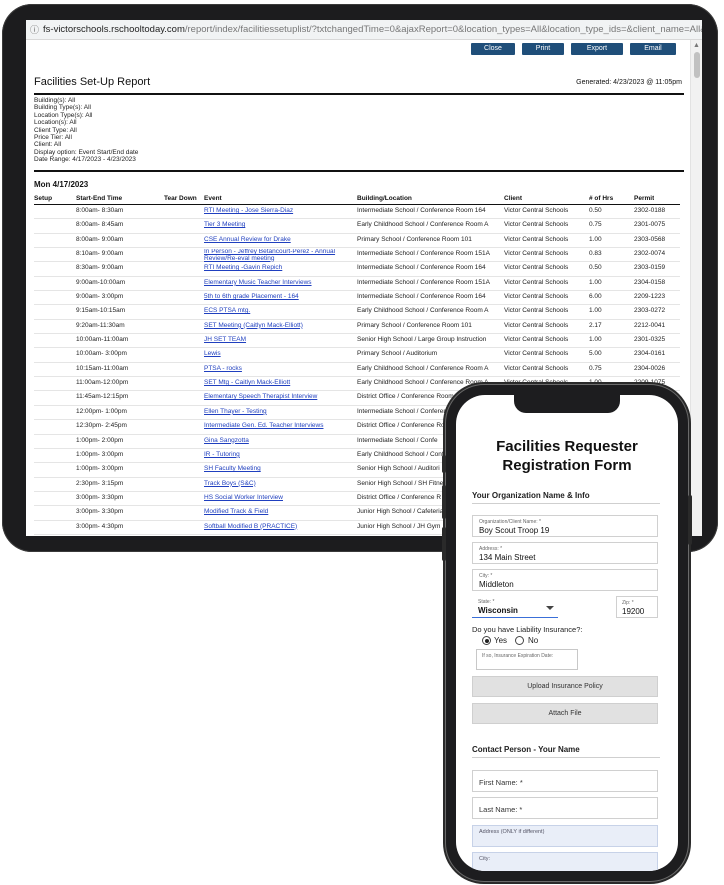 The width and height of the screenshot is (724, 885). What do you see at coordinates (650, 268) in the screenshot?
I see `cell-permit: 2303-0159` at bounding box center [650, 268].